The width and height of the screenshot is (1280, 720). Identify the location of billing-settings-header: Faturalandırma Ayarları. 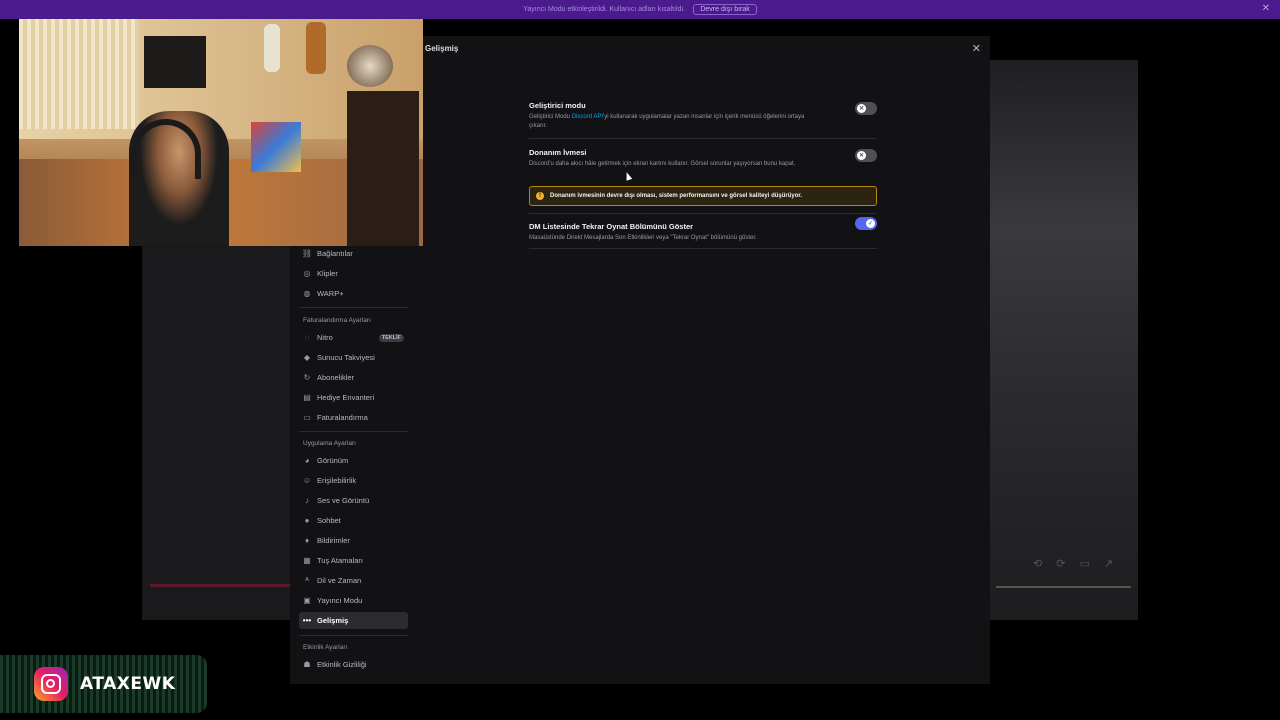
(337, 320).